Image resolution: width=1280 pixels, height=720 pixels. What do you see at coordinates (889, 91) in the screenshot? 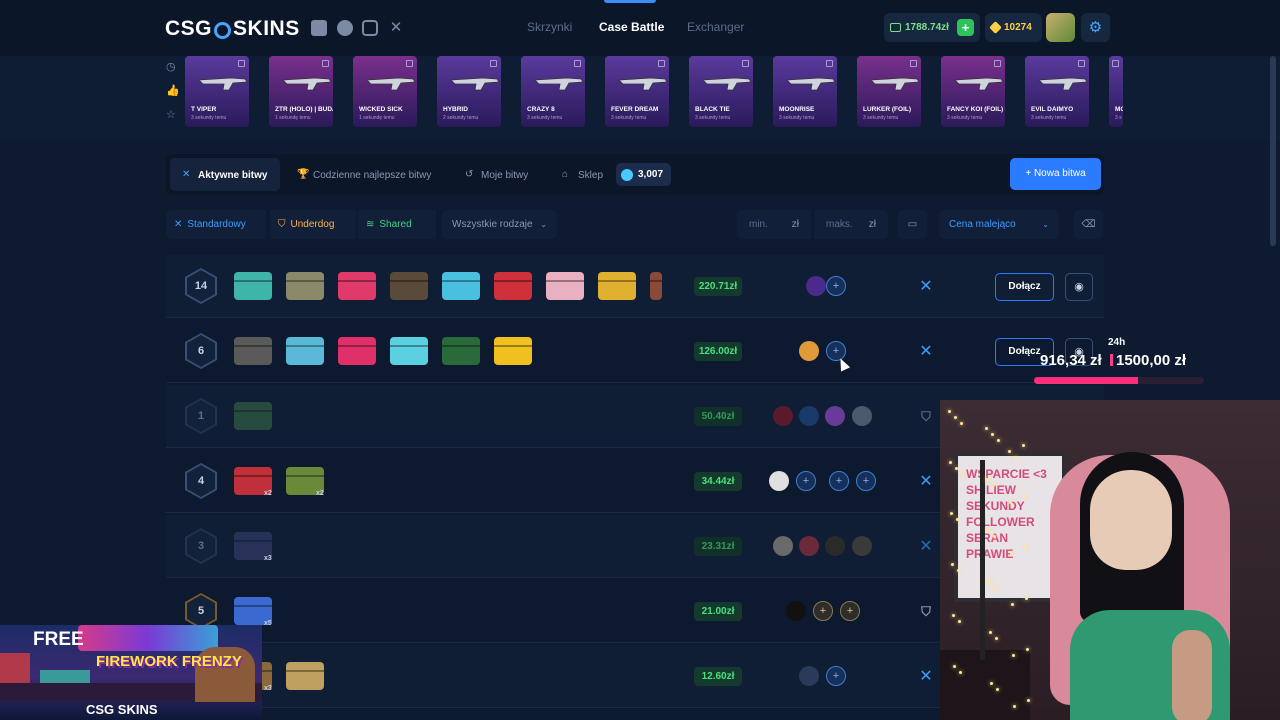
I see `drop-card: LURKER (FOIL) 3 sekundy temu` at bounding box center [889, 91].